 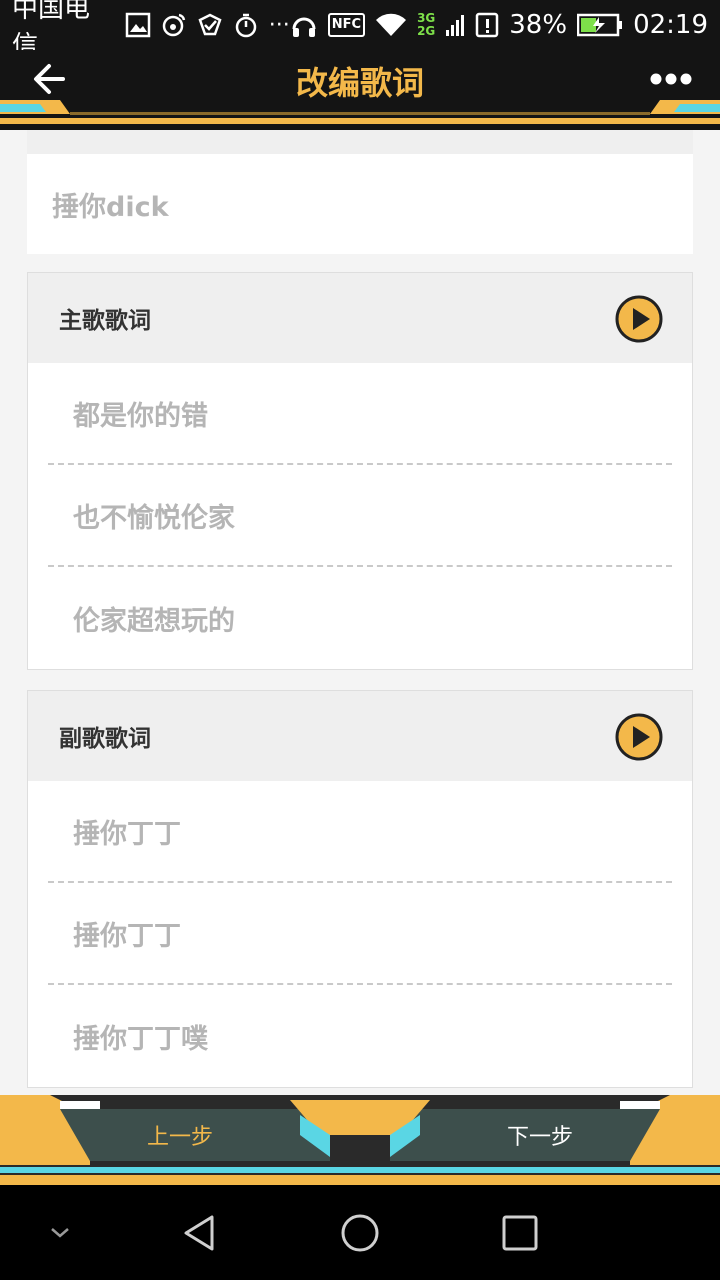 I want to click on back-triangle-icon, so click(x=199, y=1233).